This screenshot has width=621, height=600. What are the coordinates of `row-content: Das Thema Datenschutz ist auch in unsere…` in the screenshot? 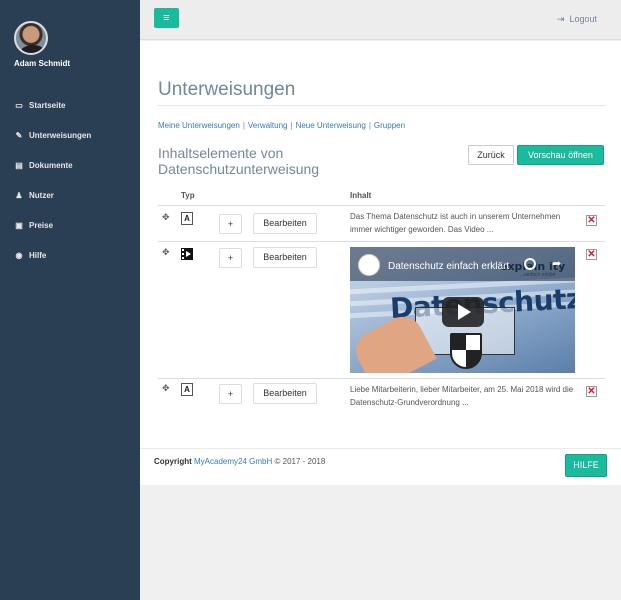 It's located at (455, 223).